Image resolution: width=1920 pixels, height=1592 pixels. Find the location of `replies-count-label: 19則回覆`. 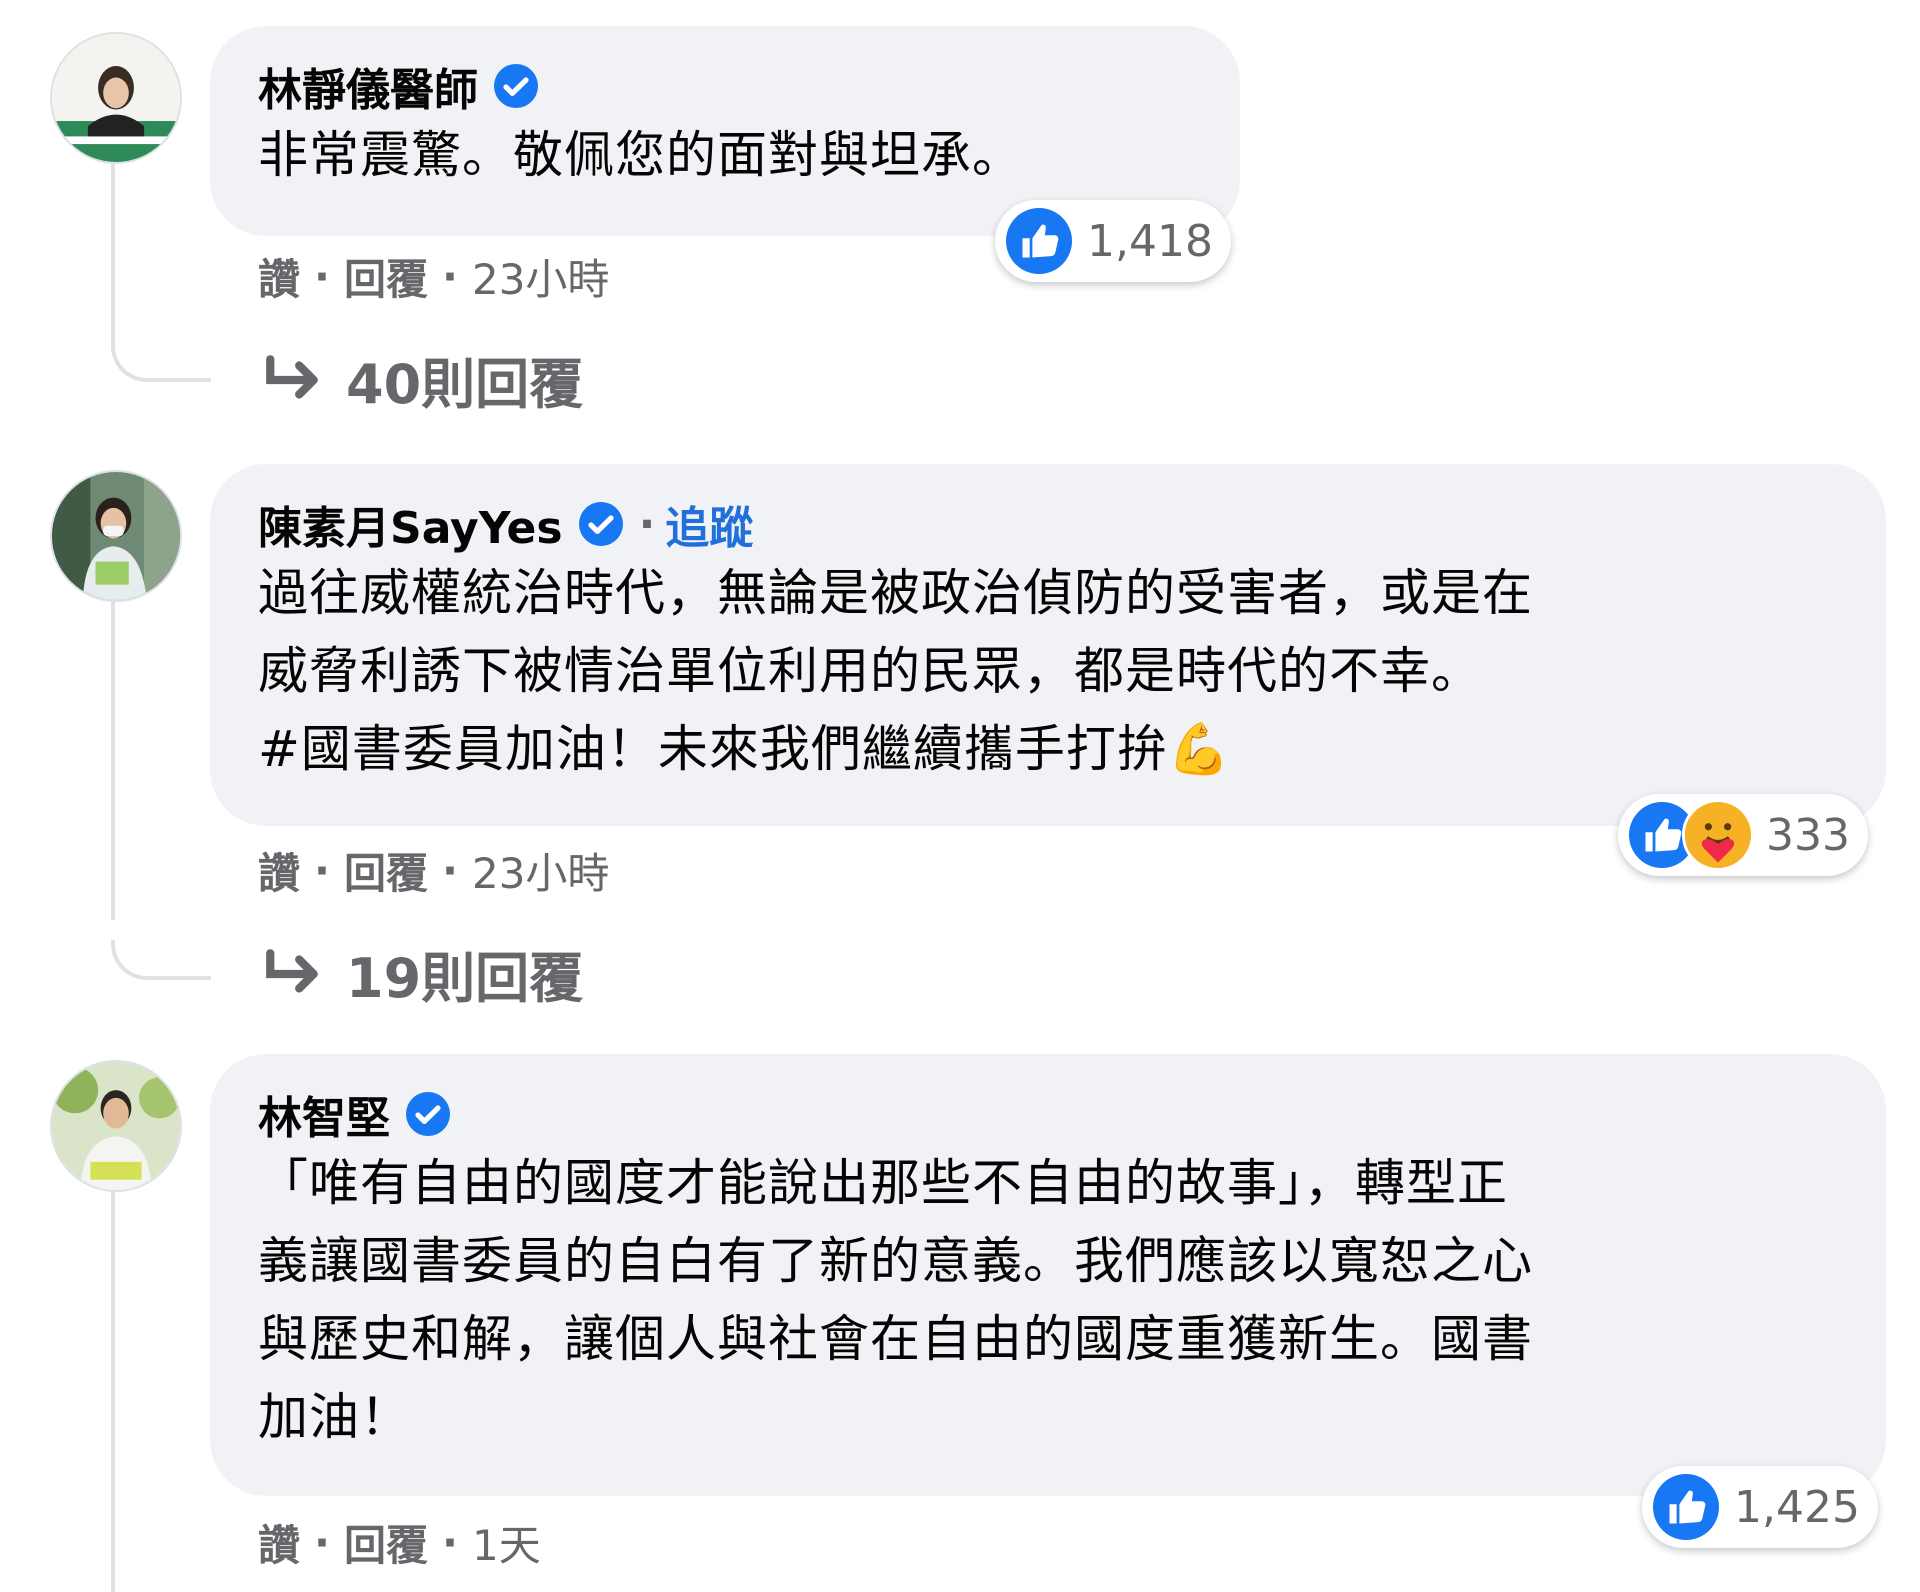

replies-count-label: 19則回覆 is located at coordinates (465, 978).